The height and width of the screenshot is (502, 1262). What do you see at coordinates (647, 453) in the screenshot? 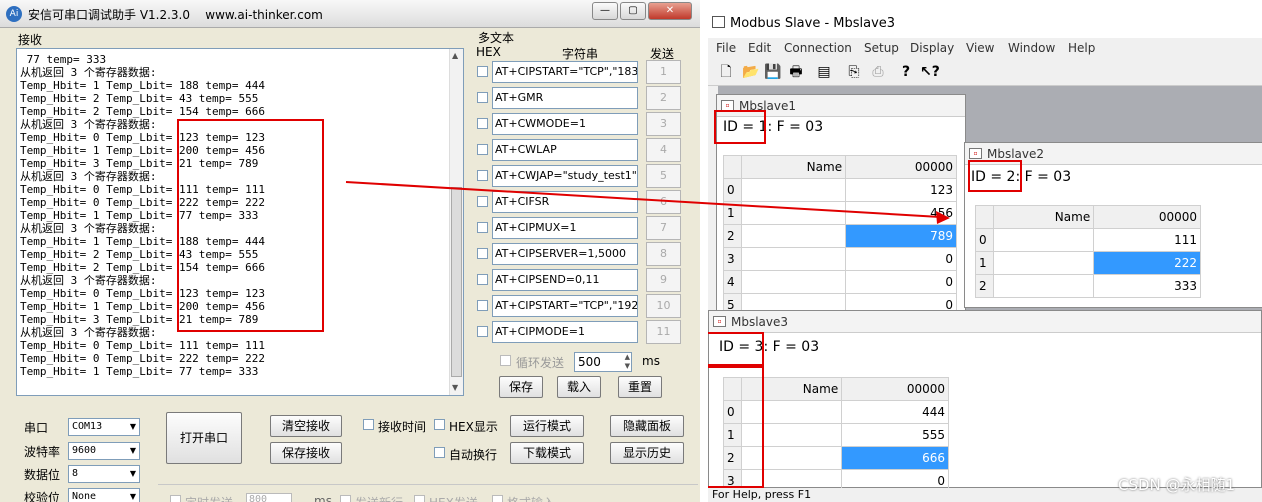
I see `show-history-button: 显示历史` at bounding box center [647, 453].